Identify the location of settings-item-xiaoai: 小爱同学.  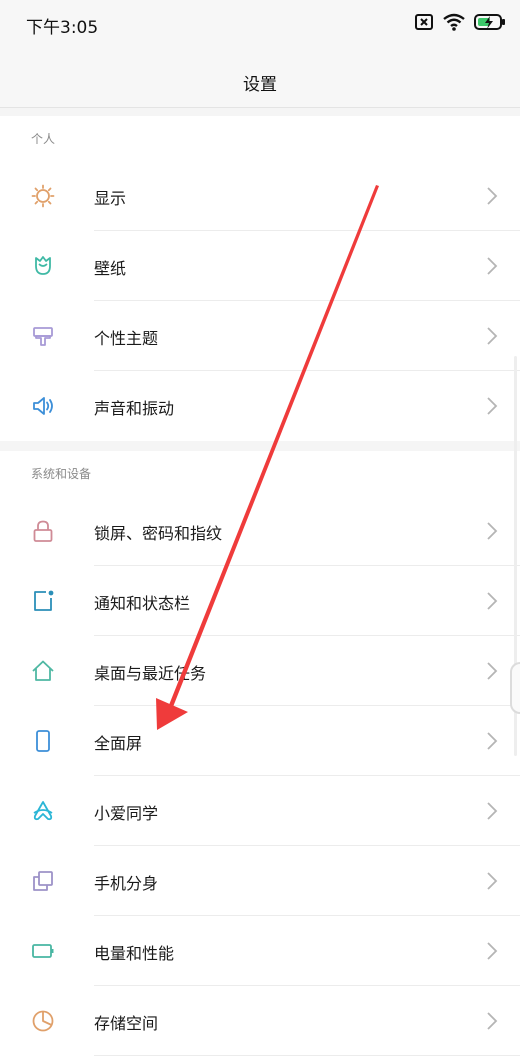
(260, 811).